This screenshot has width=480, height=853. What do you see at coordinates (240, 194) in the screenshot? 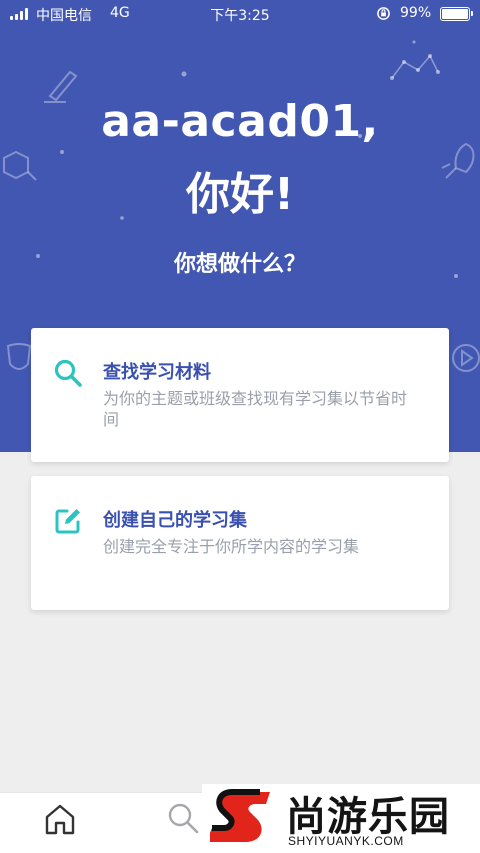
I see `greeting-hello: 你好!` at bounding box center [240, 194].